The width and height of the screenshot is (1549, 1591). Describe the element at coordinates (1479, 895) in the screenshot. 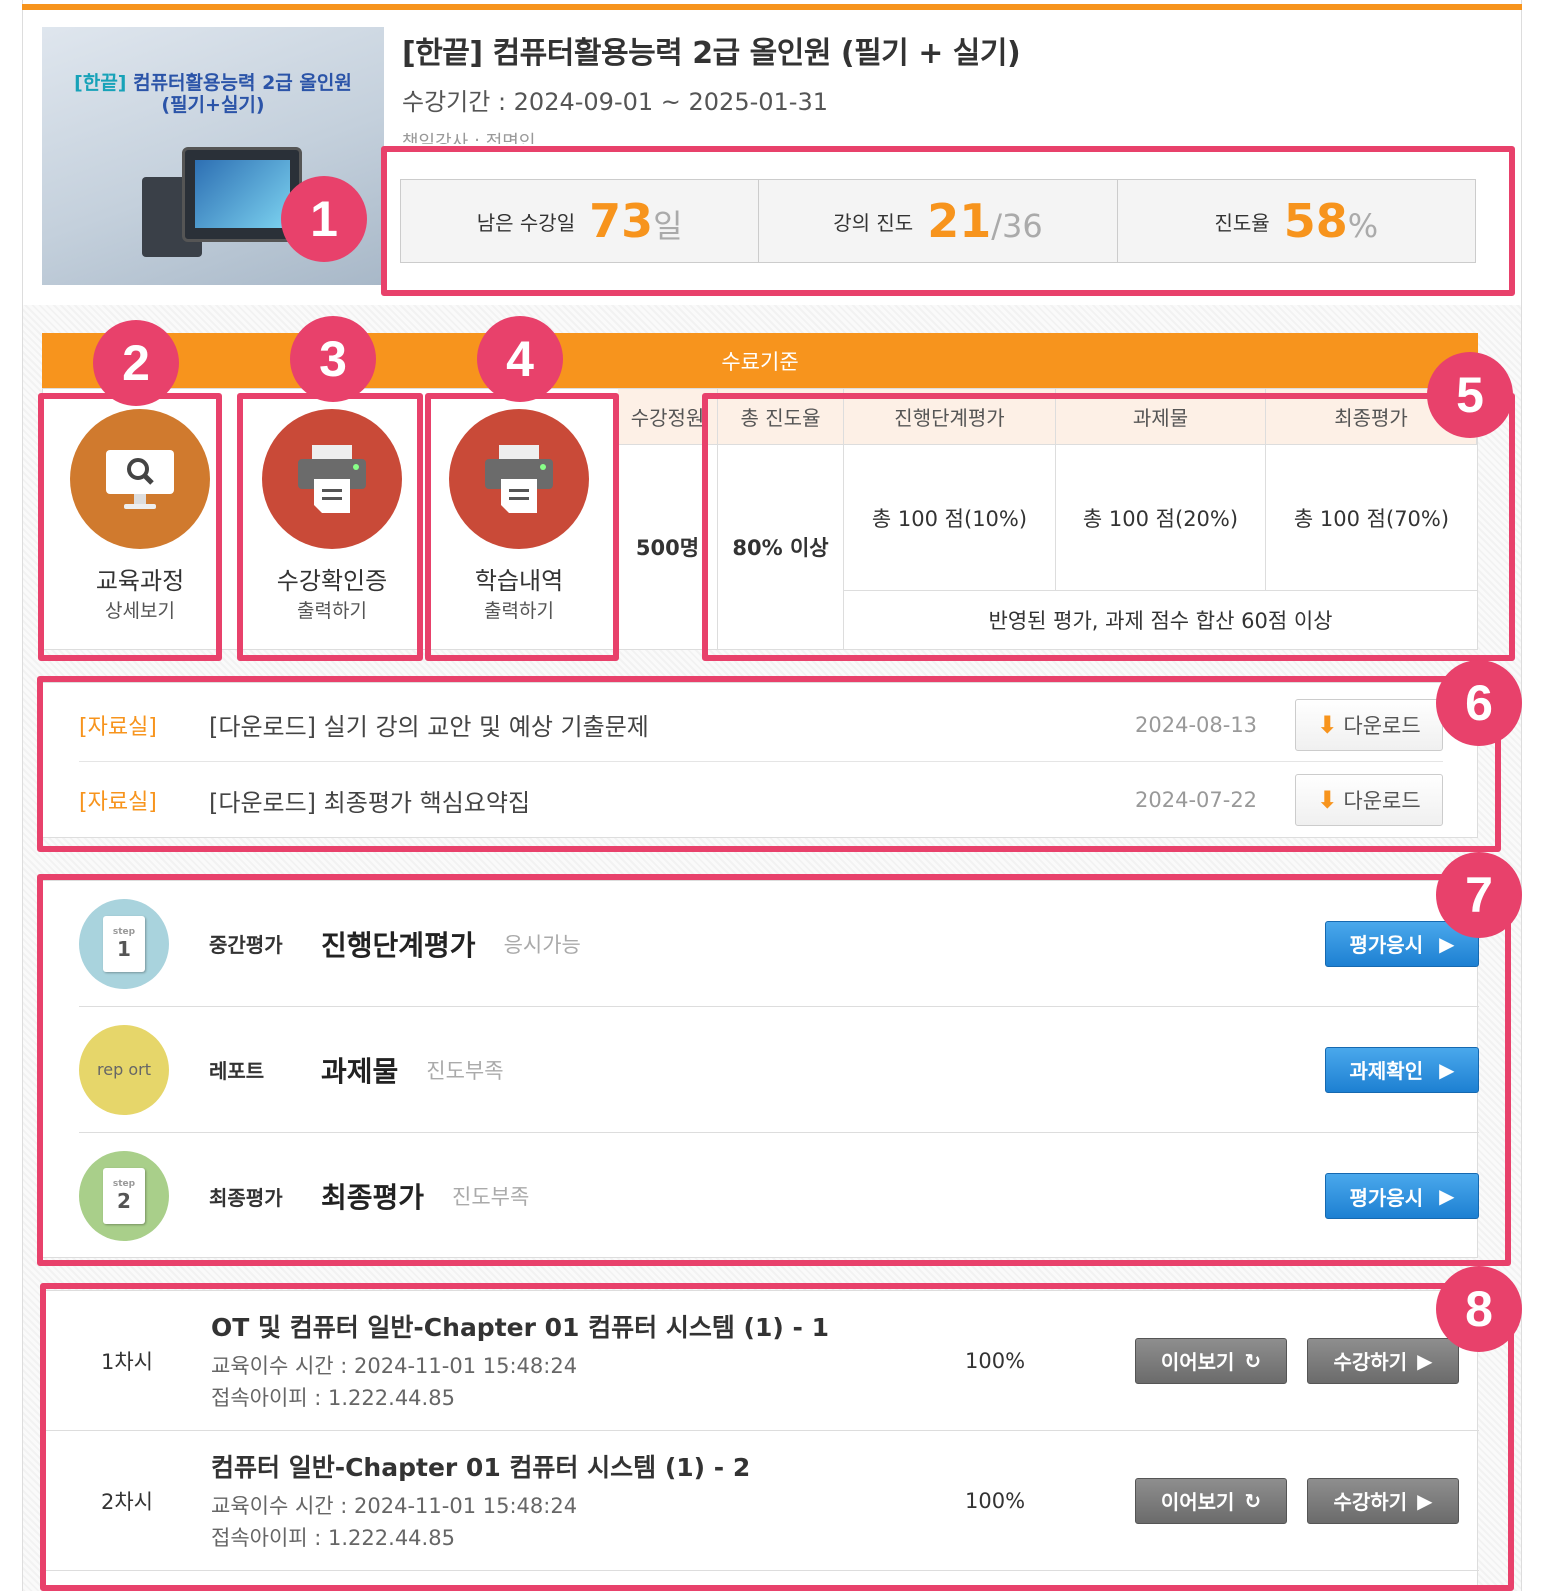

I see `badge-7: 7` at that location.